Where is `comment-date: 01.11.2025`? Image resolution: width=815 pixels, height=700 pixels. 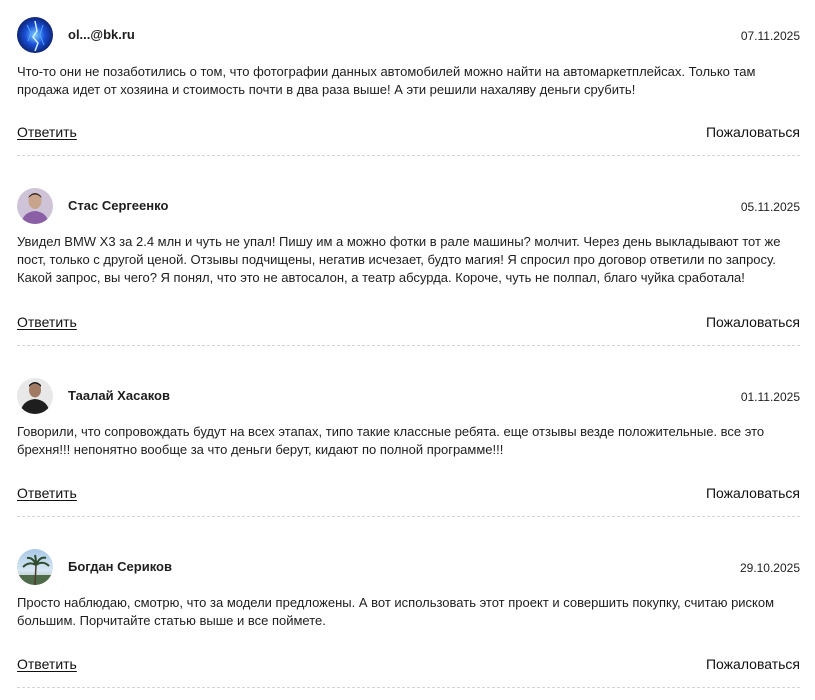
comment-date: 01.11.2025 is located at coordinates (770, 397).